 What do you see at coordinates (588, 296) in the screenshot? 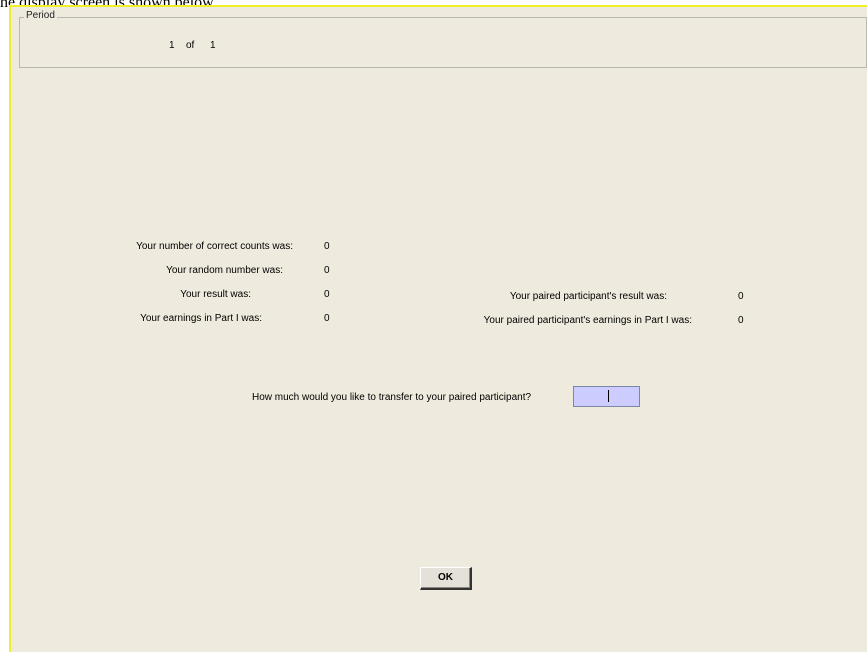
I see `paired-result-label: Your paired participant's result was:` at bounding box center [588, 296].